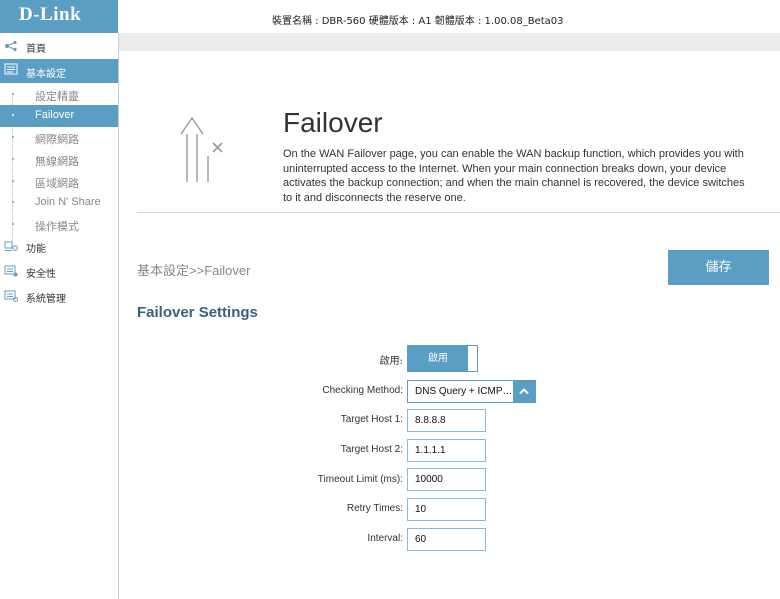  I want to click on sidebar-subitem-operation-mode: 操作模式, so click(59, 224).